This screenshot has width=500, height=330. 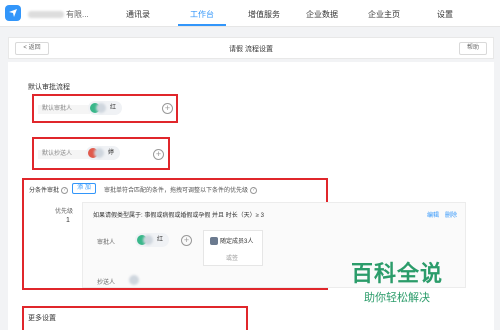 I want to click on approval-group-tag: 随定成员3人, so click(x=232, y=241).